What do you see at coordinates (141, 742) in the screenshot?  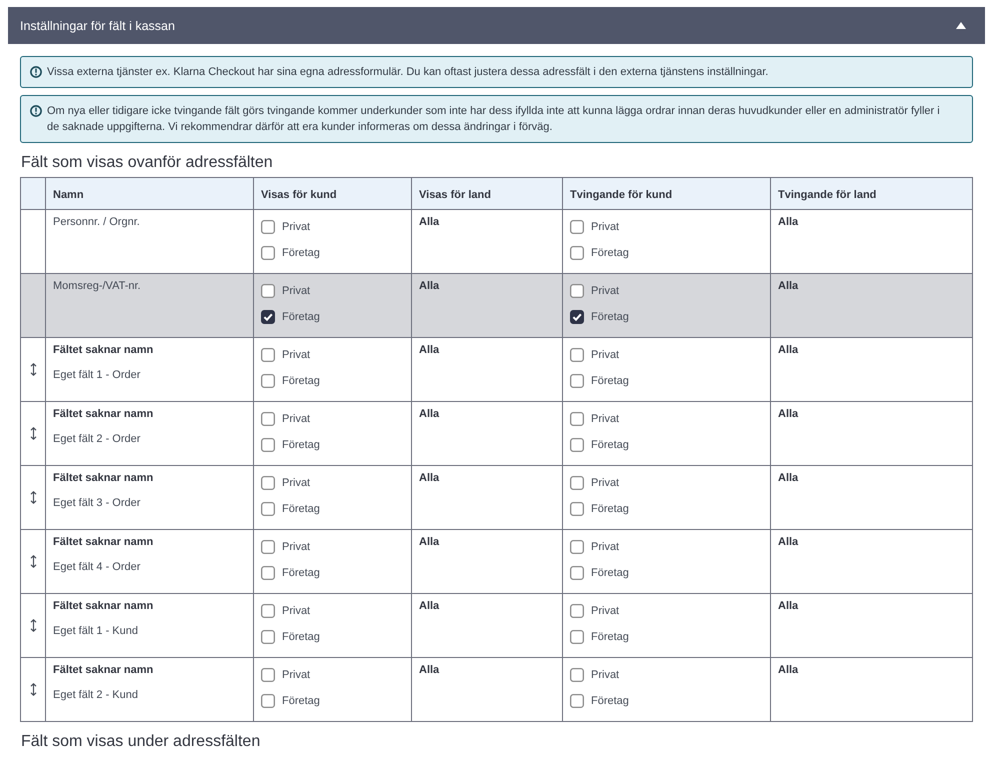 I see `section-heading: Fält som visas under adressfälten` at bounding box center [141, 742].